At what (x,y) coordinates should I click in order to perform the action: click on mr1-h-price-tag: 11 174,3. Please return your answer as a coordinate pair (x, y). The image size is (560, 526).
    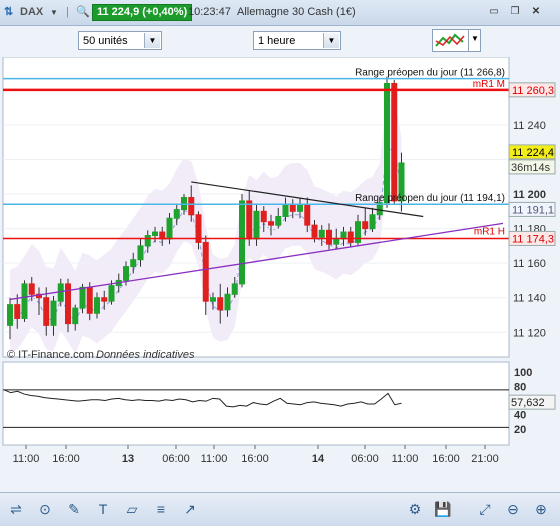
    Looking at the image, I should click on (533, 239).